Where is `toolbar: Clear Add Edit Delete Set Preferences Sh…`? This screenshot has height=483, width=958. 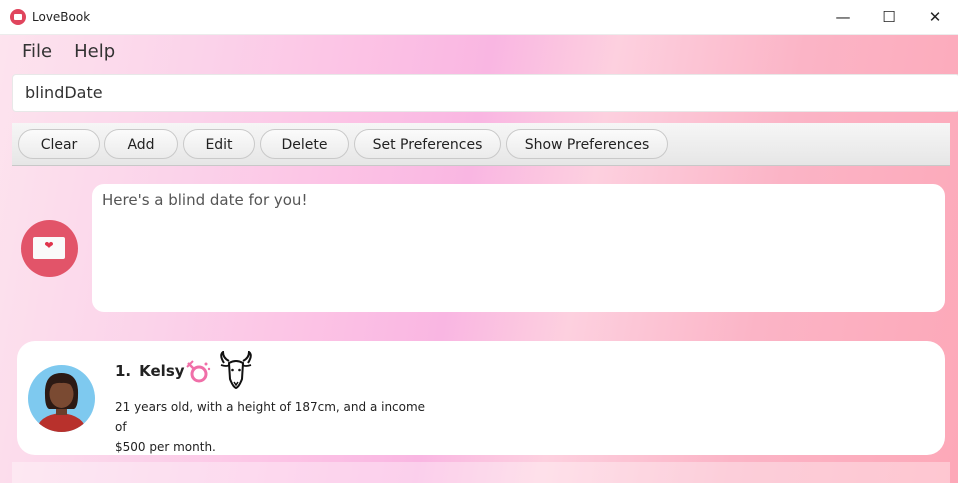 toolbar: Clear Add Edit Delete Set Preferences Sh… is located at coordinates (481, 144).